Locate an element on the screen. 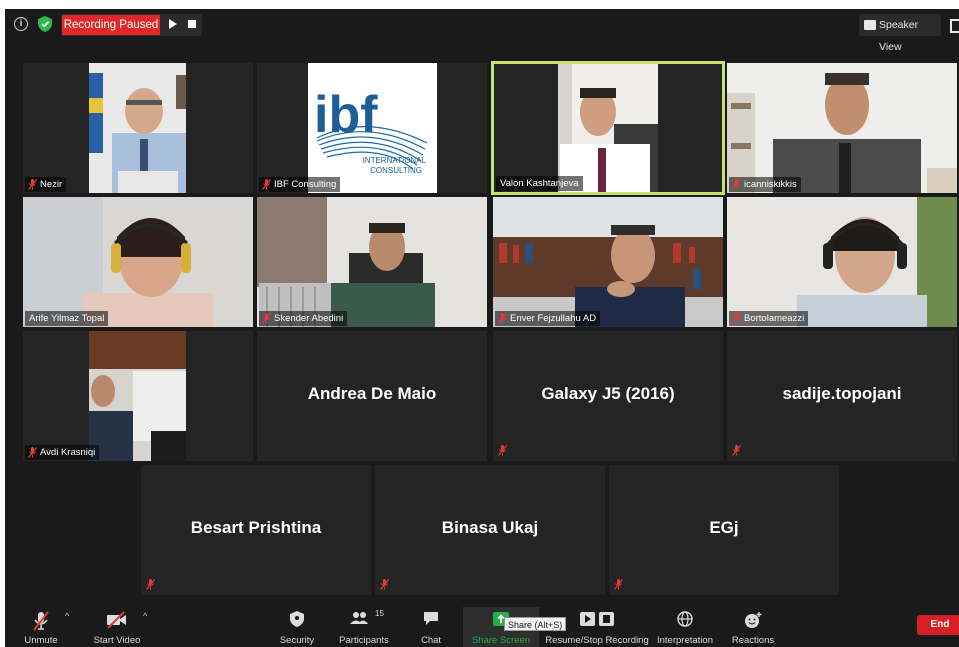 Image resolution: width=959 pixels, height=647 pixels. participant-tile-besart-prishtina: Besart Prishtina is located at coordinates (256, 530).